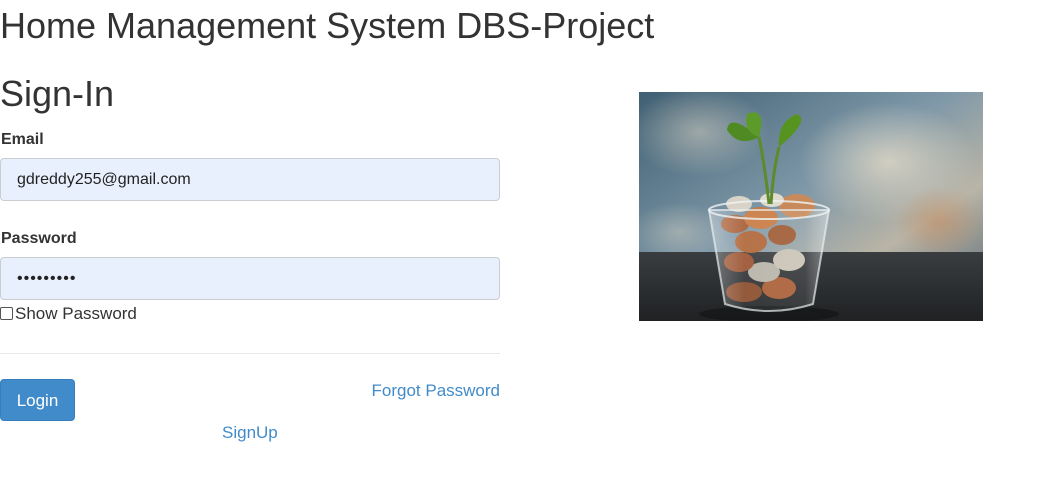 The width and height of the screenshot is (1047, 493). I want to click on show-password-toggle: Show Password, so click(68, 314).